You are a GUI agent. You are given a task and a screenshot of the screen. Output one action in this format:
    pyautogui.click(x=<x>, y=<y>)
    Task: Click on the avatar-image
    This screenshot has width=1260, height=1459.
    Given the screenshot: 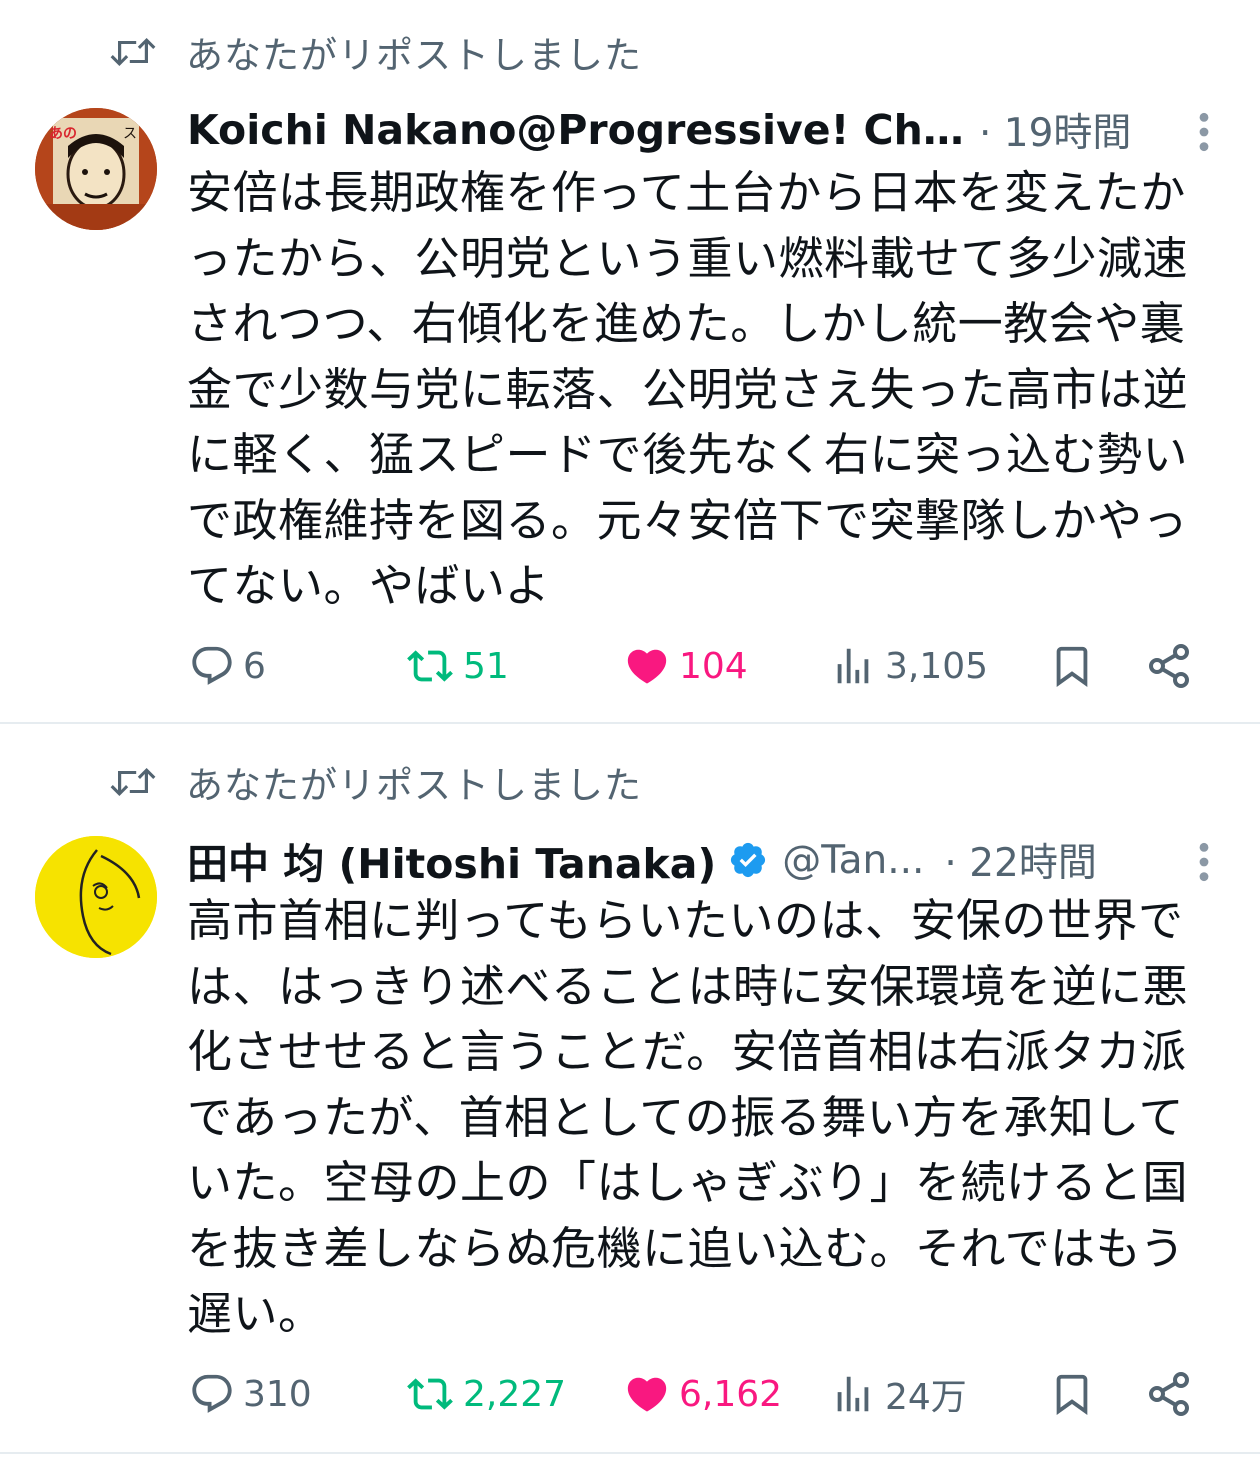 What is the action you would take?
    pyautogui.click(x=96, y=897)
    